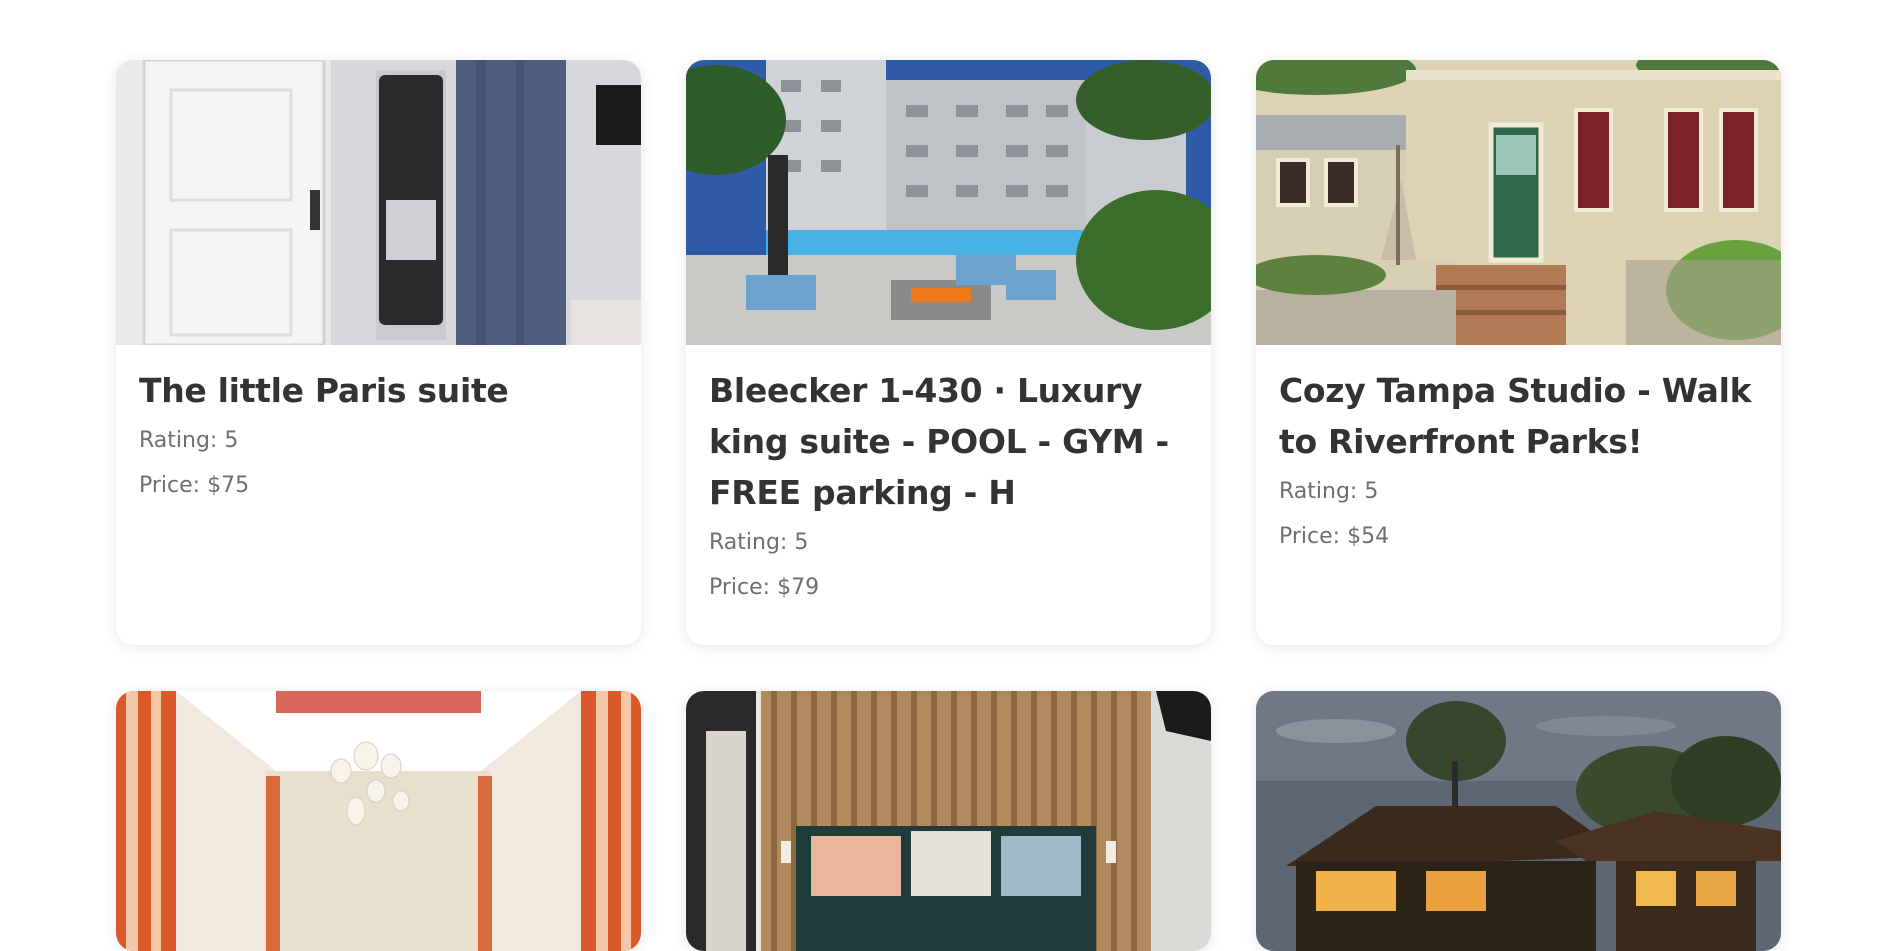  I want to click on cottage-porch-photo-icon, so click(1518, 202).